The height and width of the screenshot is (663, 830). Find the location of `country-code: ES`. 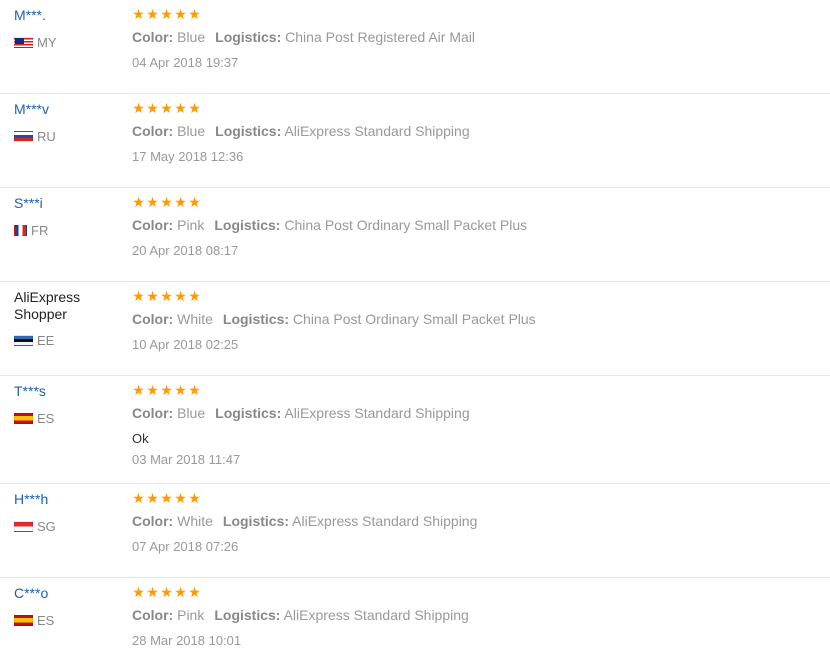

country-code: ES is located at coordinates (46, 620).